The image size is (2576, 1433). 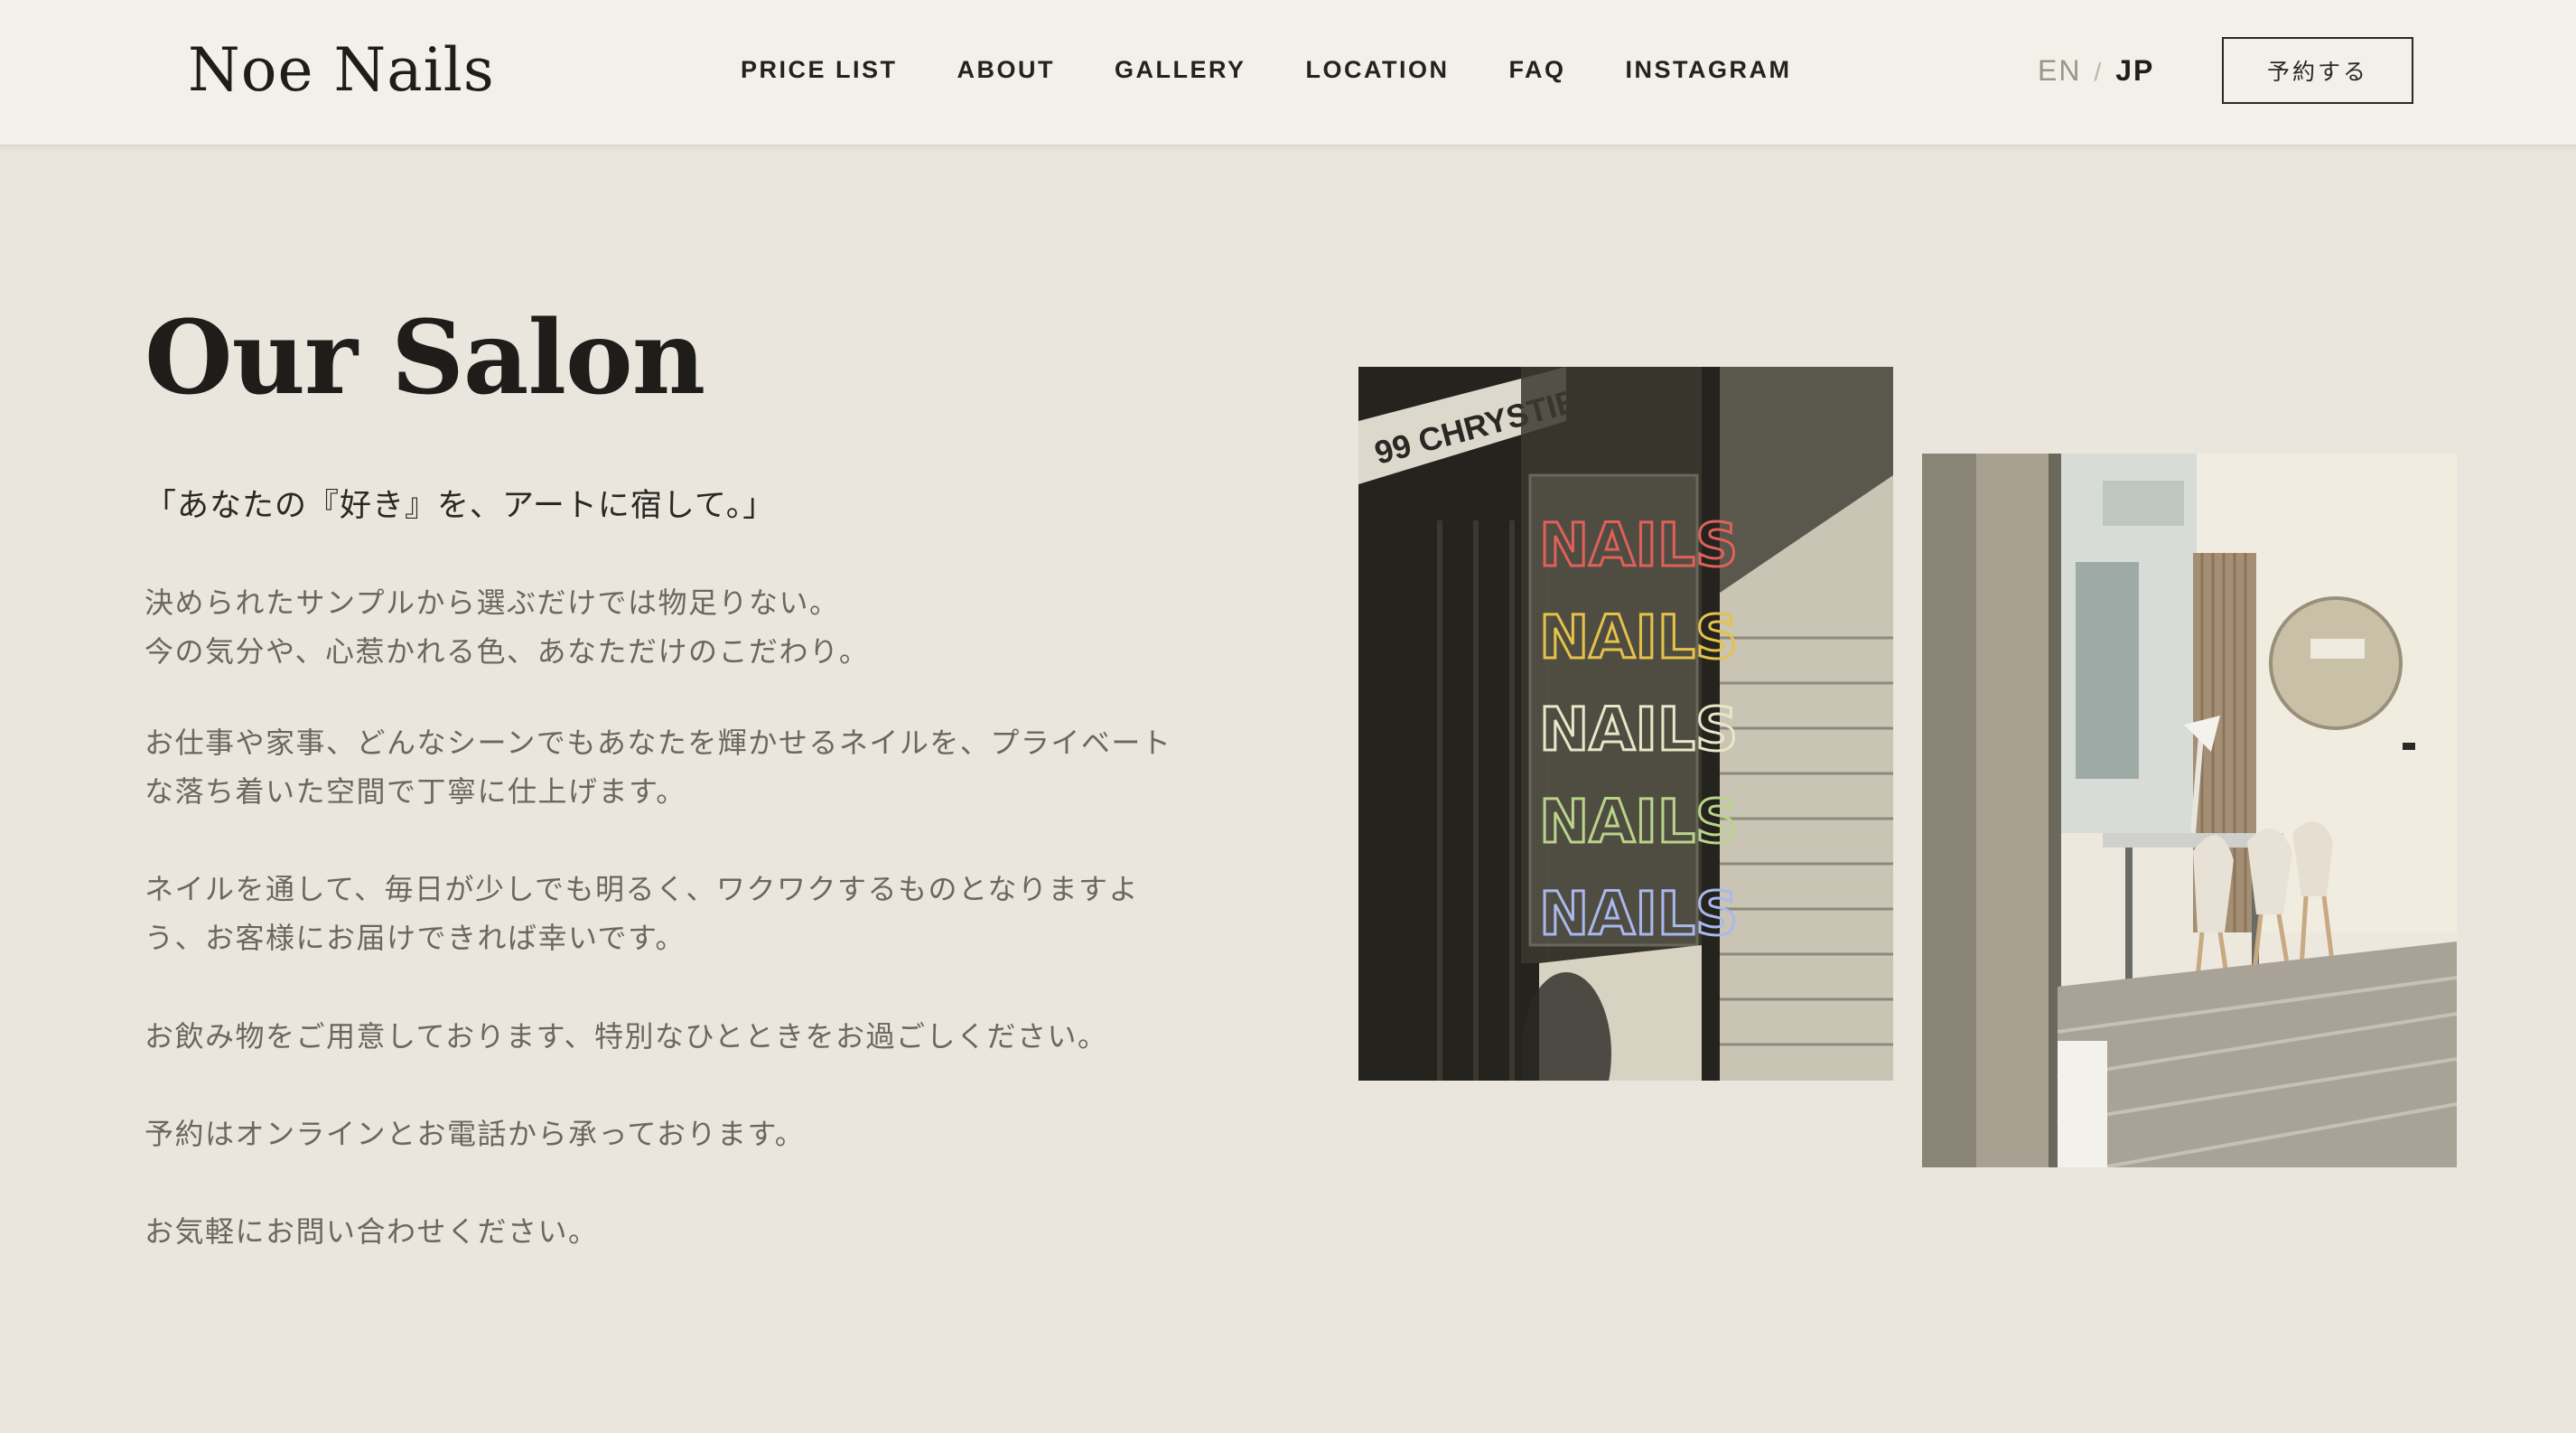 What do you see at coordinates (425, 358) in the screenshot?
I see `page-title: Our Salon` at bounding box center [425, 358].